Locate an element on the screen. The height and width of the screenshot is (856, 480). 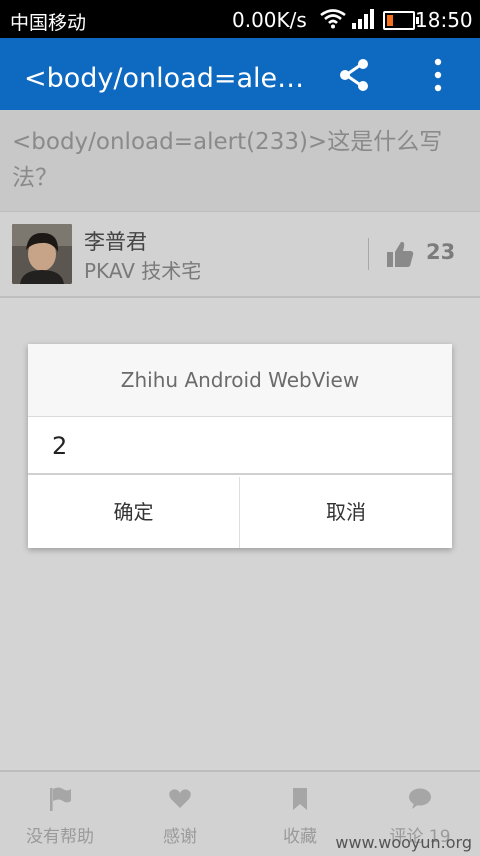
nav-thanks: 感谢 is located at coordinates (180, 814).